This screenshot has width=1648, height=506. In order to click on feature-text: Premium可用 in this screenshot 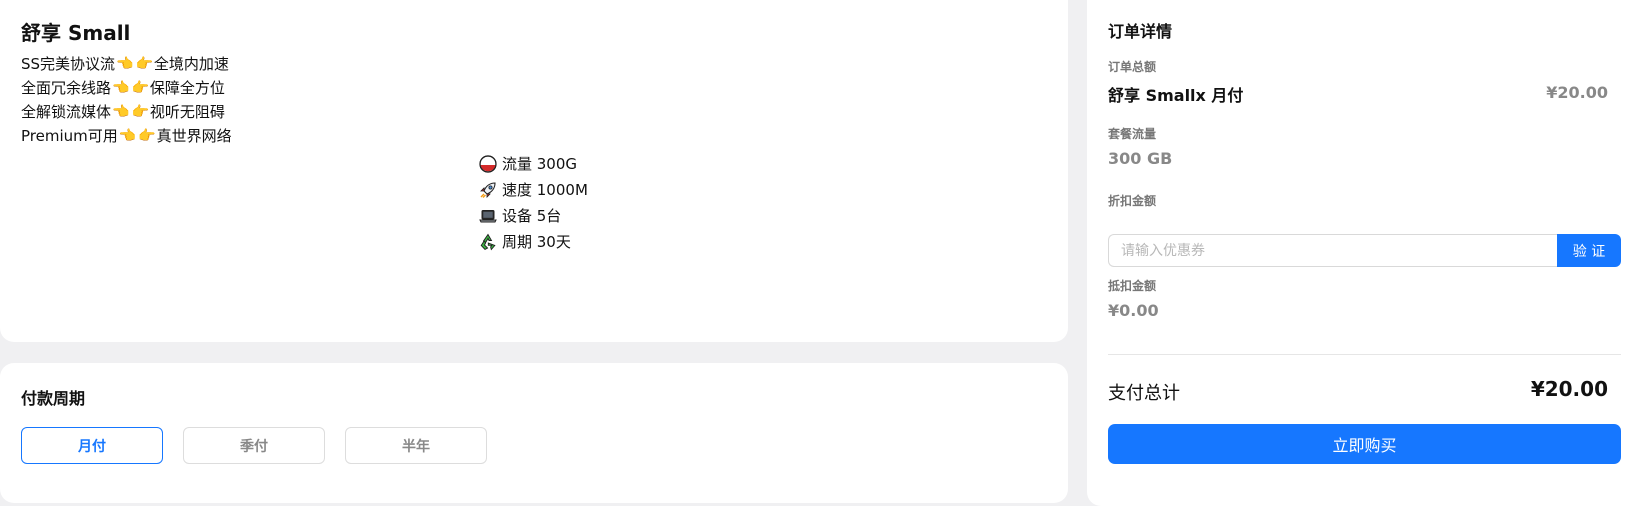, I will do `click(69, 136)`.